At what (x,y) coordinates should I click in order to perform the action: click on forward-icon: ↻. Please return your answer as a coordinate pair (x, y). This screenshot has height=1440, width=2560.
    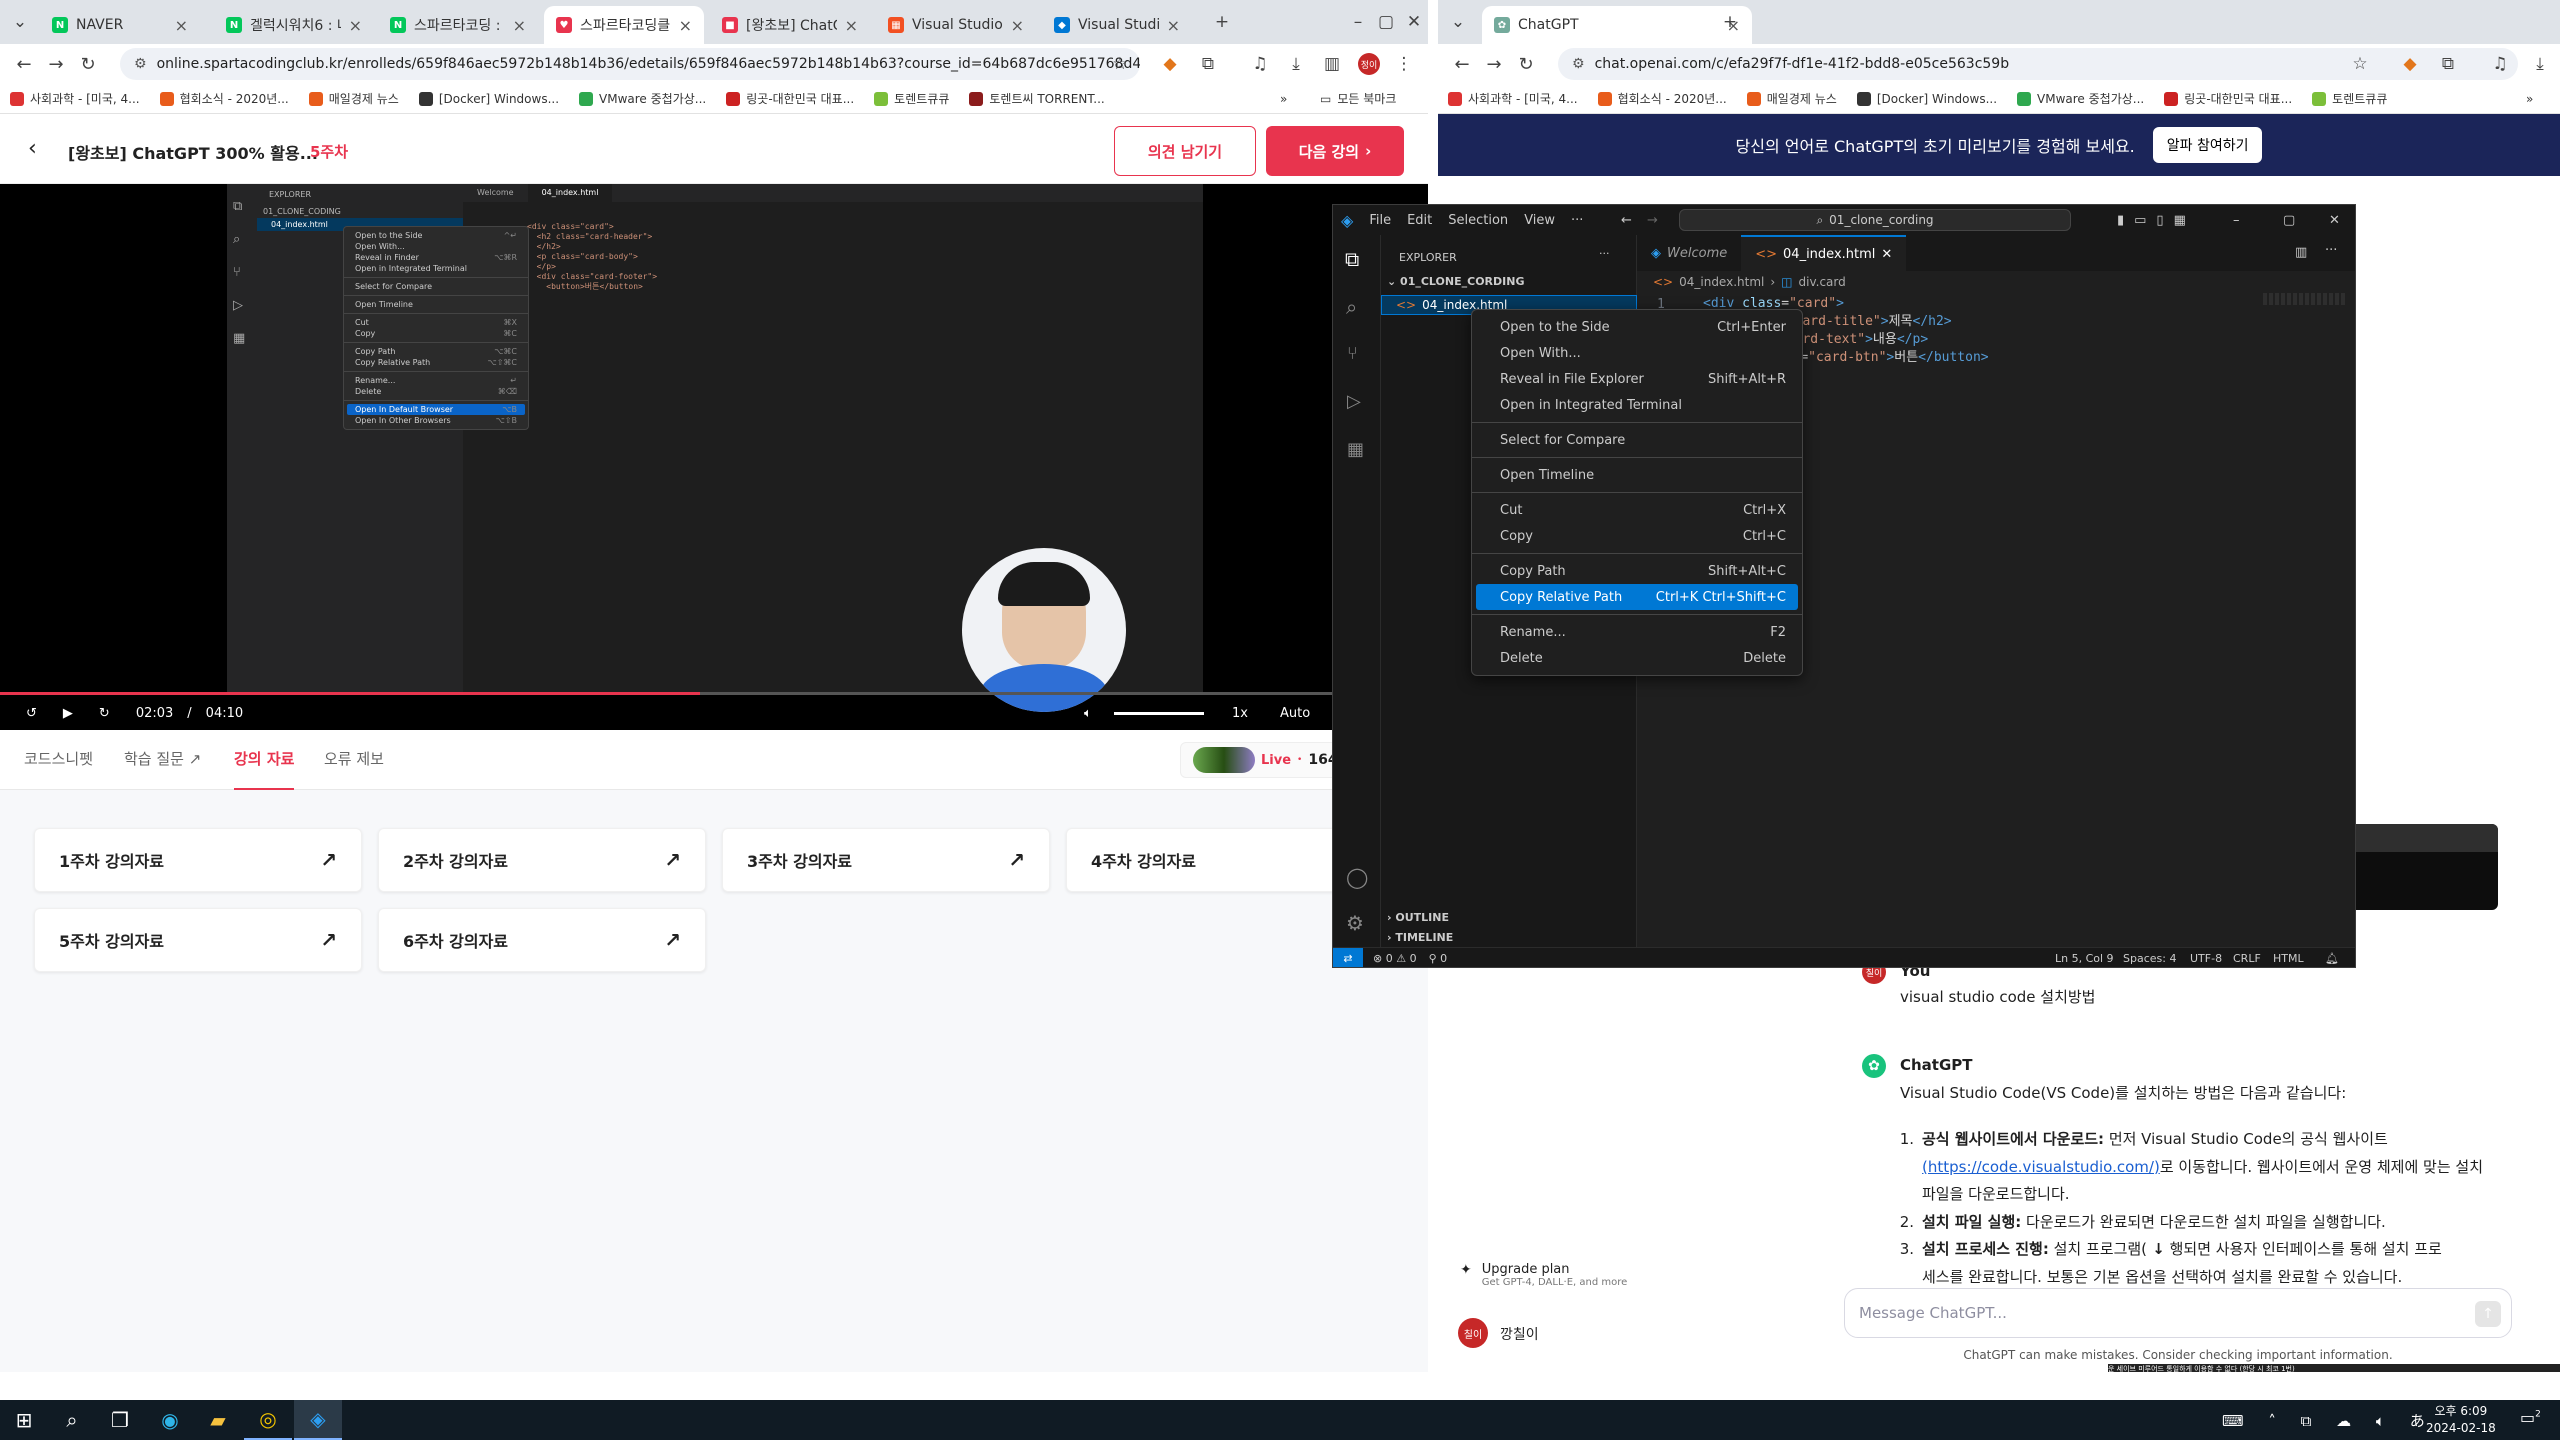
    Looking at the image, I should click on (104, 713).